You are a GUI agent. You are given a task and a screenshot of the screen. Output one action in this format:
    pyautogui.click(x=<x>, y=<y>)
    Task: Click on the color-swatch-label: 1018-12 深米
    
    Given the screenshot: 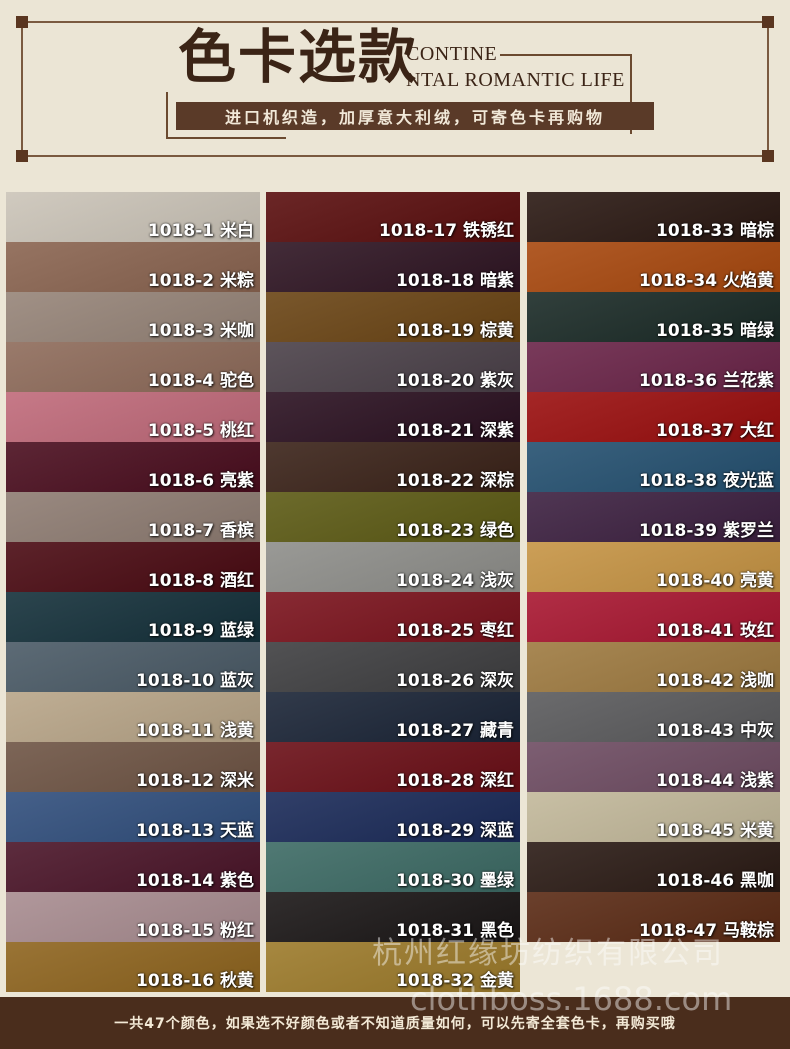 What is the action you would take?
    pyautogui.click(x=195, y=780)
    